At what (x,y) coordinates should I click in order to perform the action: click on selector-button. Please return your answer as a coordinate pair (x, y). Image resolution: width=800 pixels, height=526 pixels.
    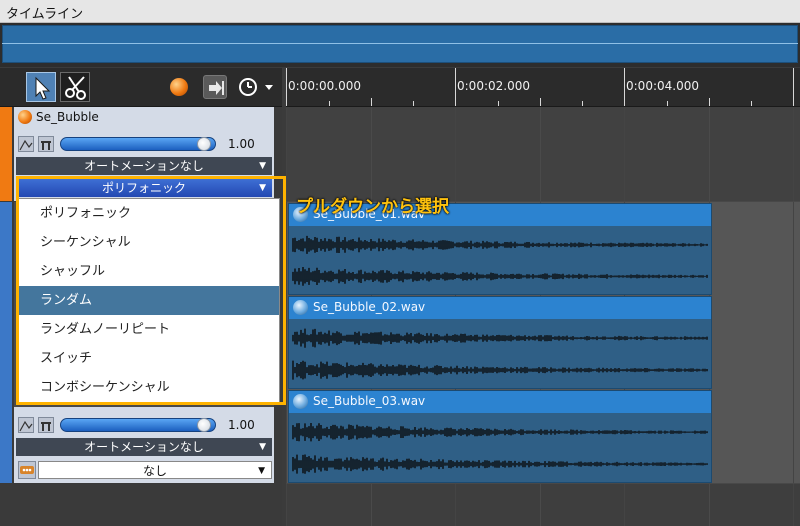
    Looking at the image, I should click on (27, 470).